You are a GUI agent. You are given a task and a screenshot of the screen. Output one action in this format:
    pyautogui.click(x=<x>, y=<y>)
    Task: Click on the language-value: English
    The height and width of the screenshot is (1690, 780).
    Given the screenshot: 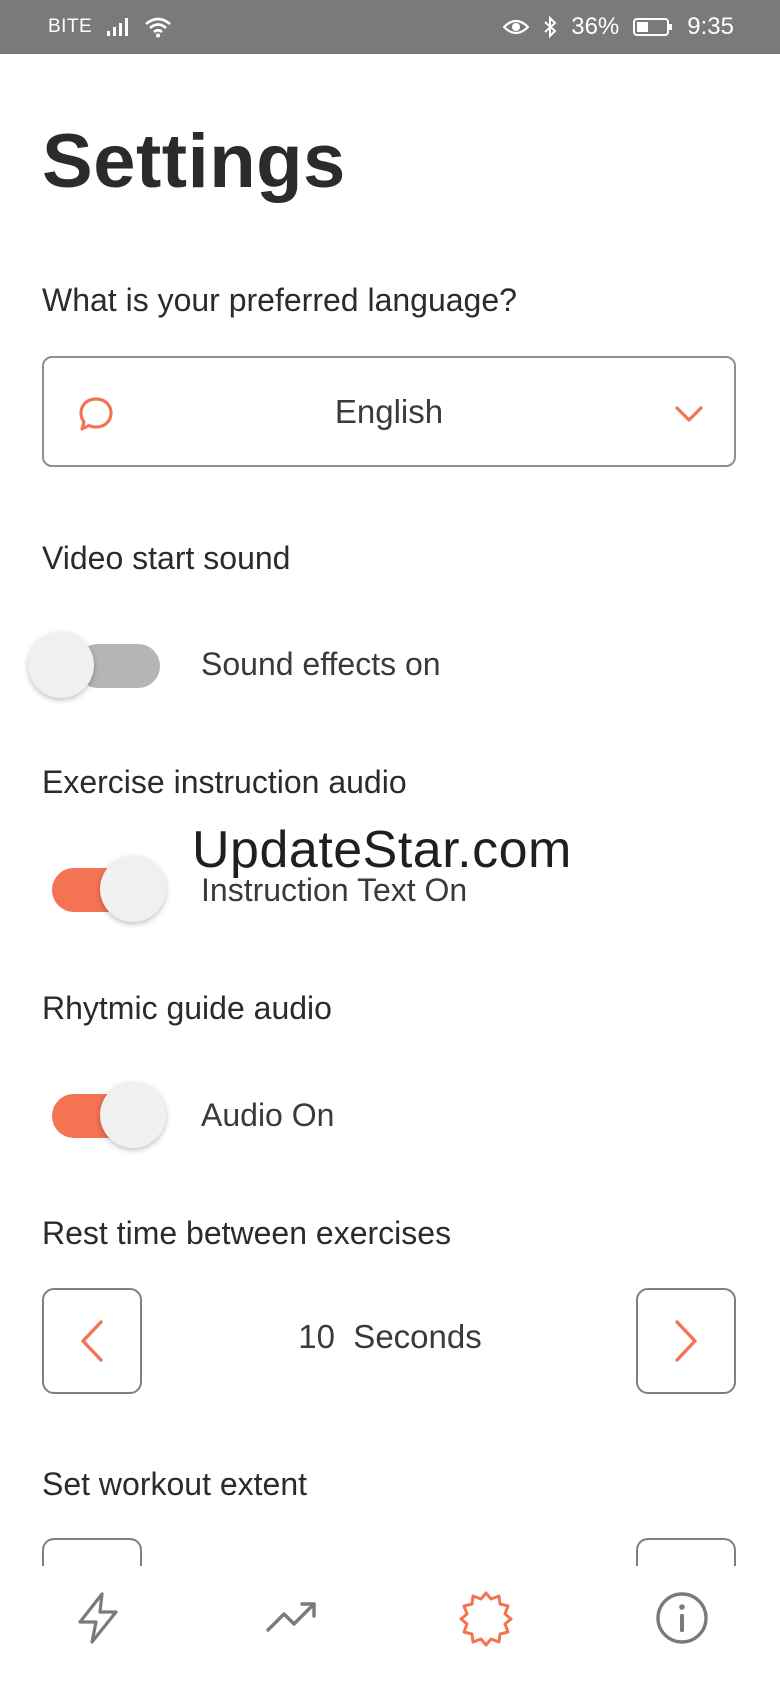 What is the action you would take?
    pyautogui.click(x=389, y=411)
    